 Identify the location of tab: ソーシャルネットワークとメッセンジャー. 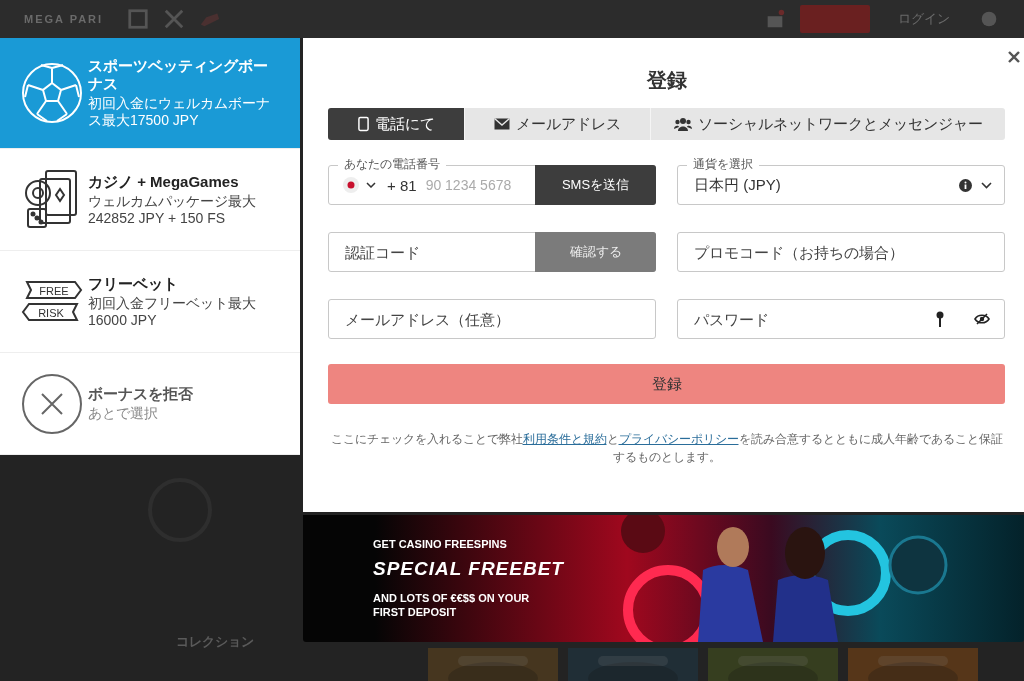
(828, 124).